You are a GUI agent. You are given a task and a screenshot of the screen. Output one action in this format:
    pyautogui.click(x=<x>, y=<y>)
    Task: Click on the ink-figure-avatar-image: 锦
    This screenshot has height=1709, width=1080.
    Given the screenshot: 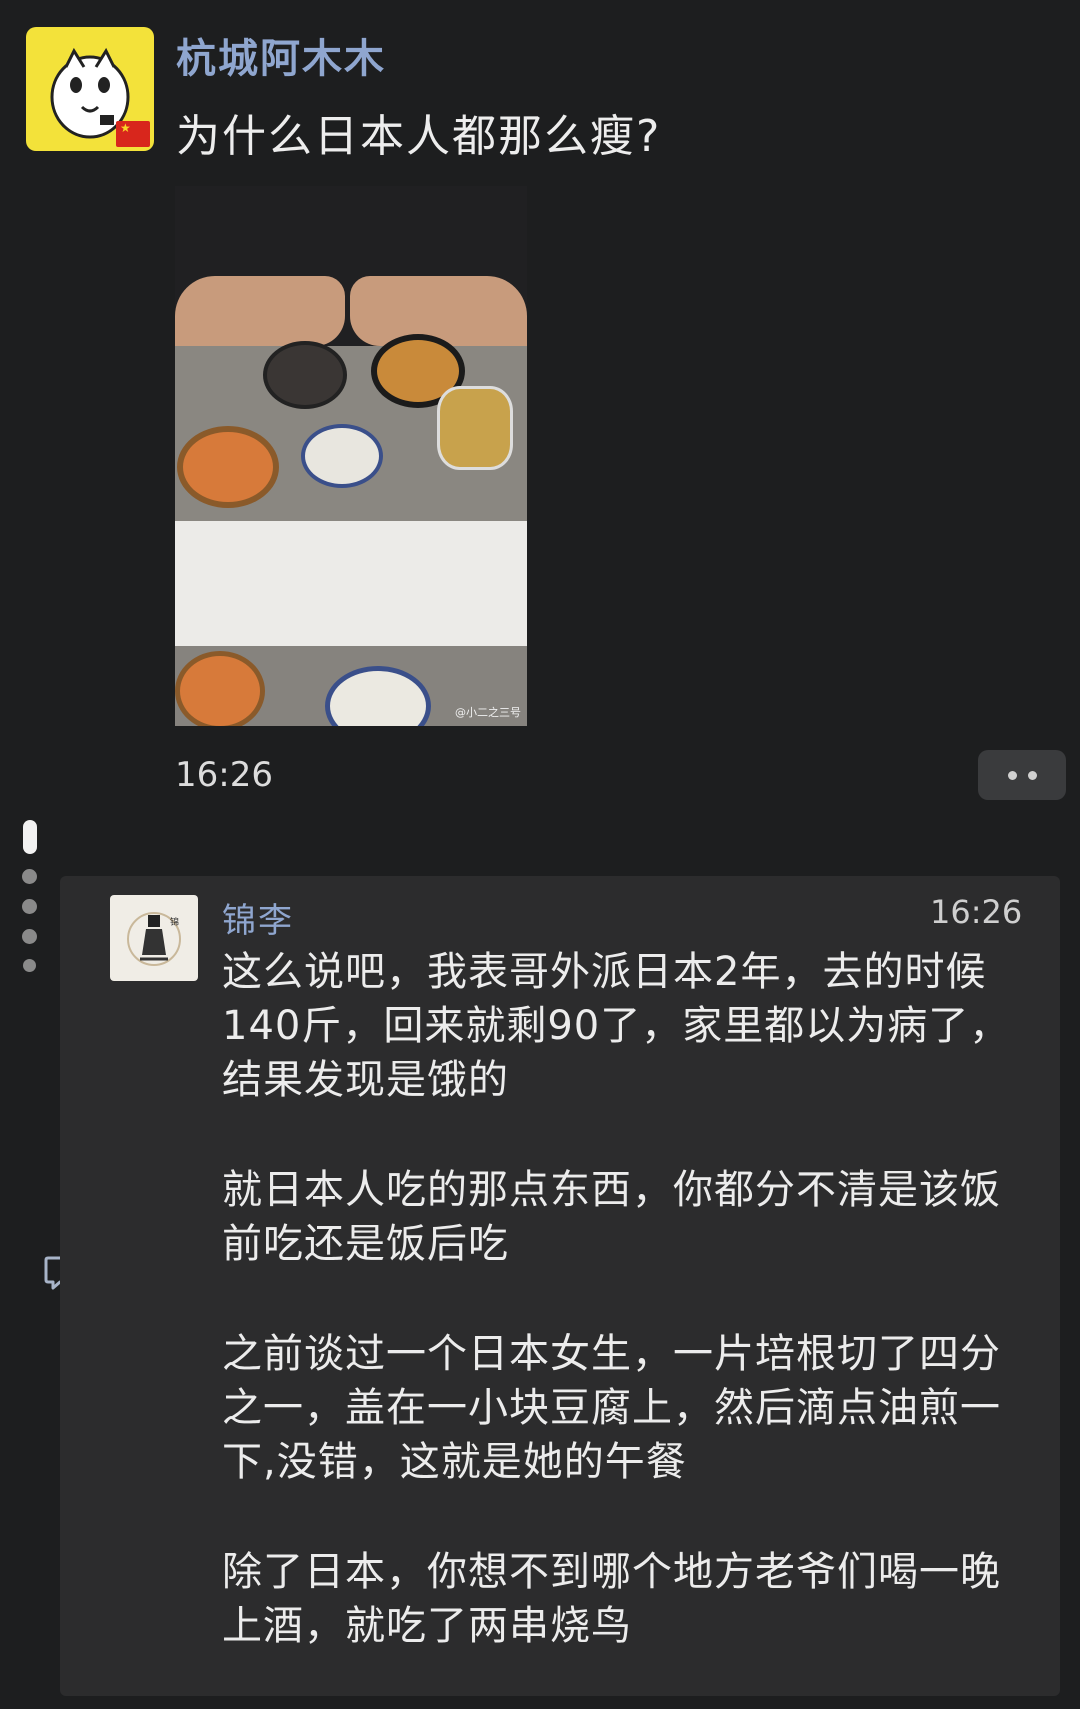 What is the action you would take?
    pyautogui.click(x=154, y=939)
    